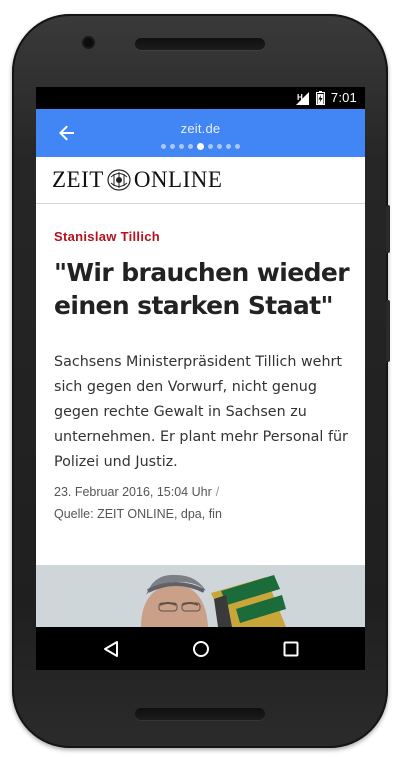 The width and height of the screenshot is (400, 757). Describe the element at coordinates (78, 179) in the screenshot. I see `logo-left-word: ZEIT` at that location.